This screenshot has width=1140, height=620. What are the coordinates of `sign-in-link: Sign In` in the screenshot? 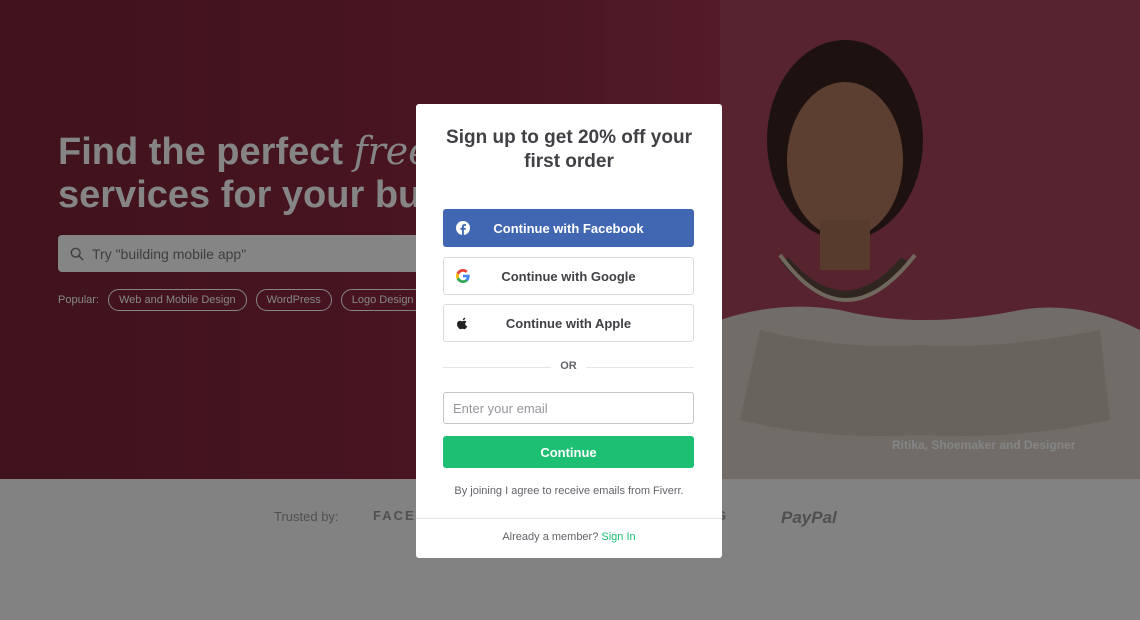 It's located at (618, 537).